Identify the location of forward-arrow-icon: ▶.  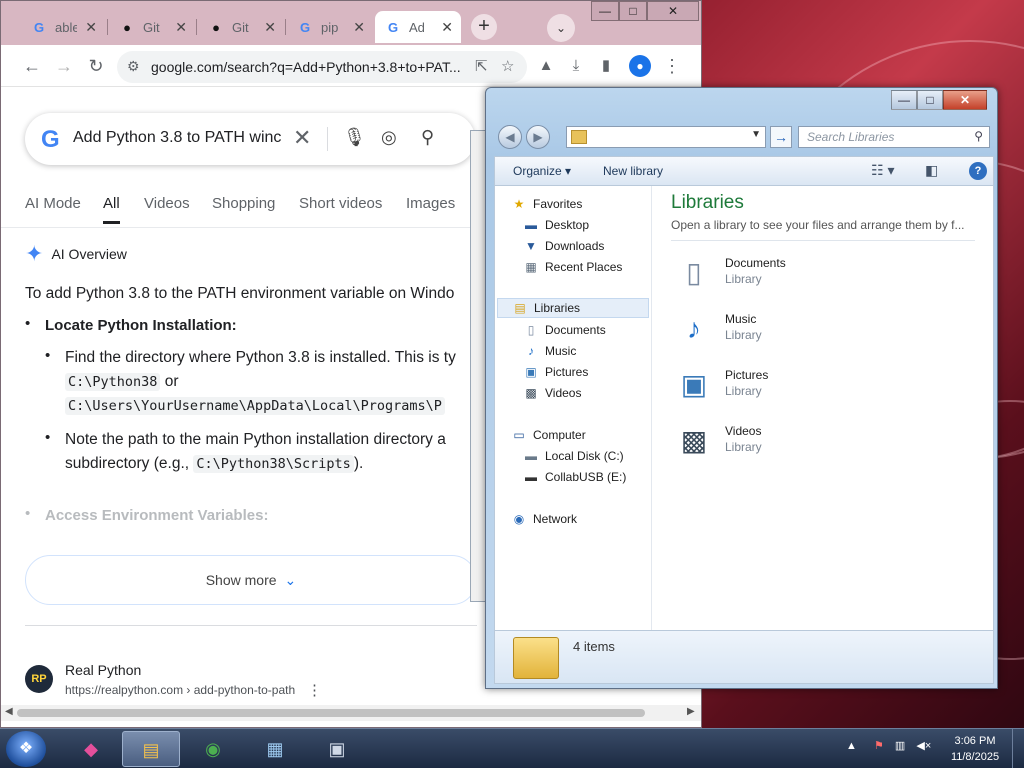
(538, 137).